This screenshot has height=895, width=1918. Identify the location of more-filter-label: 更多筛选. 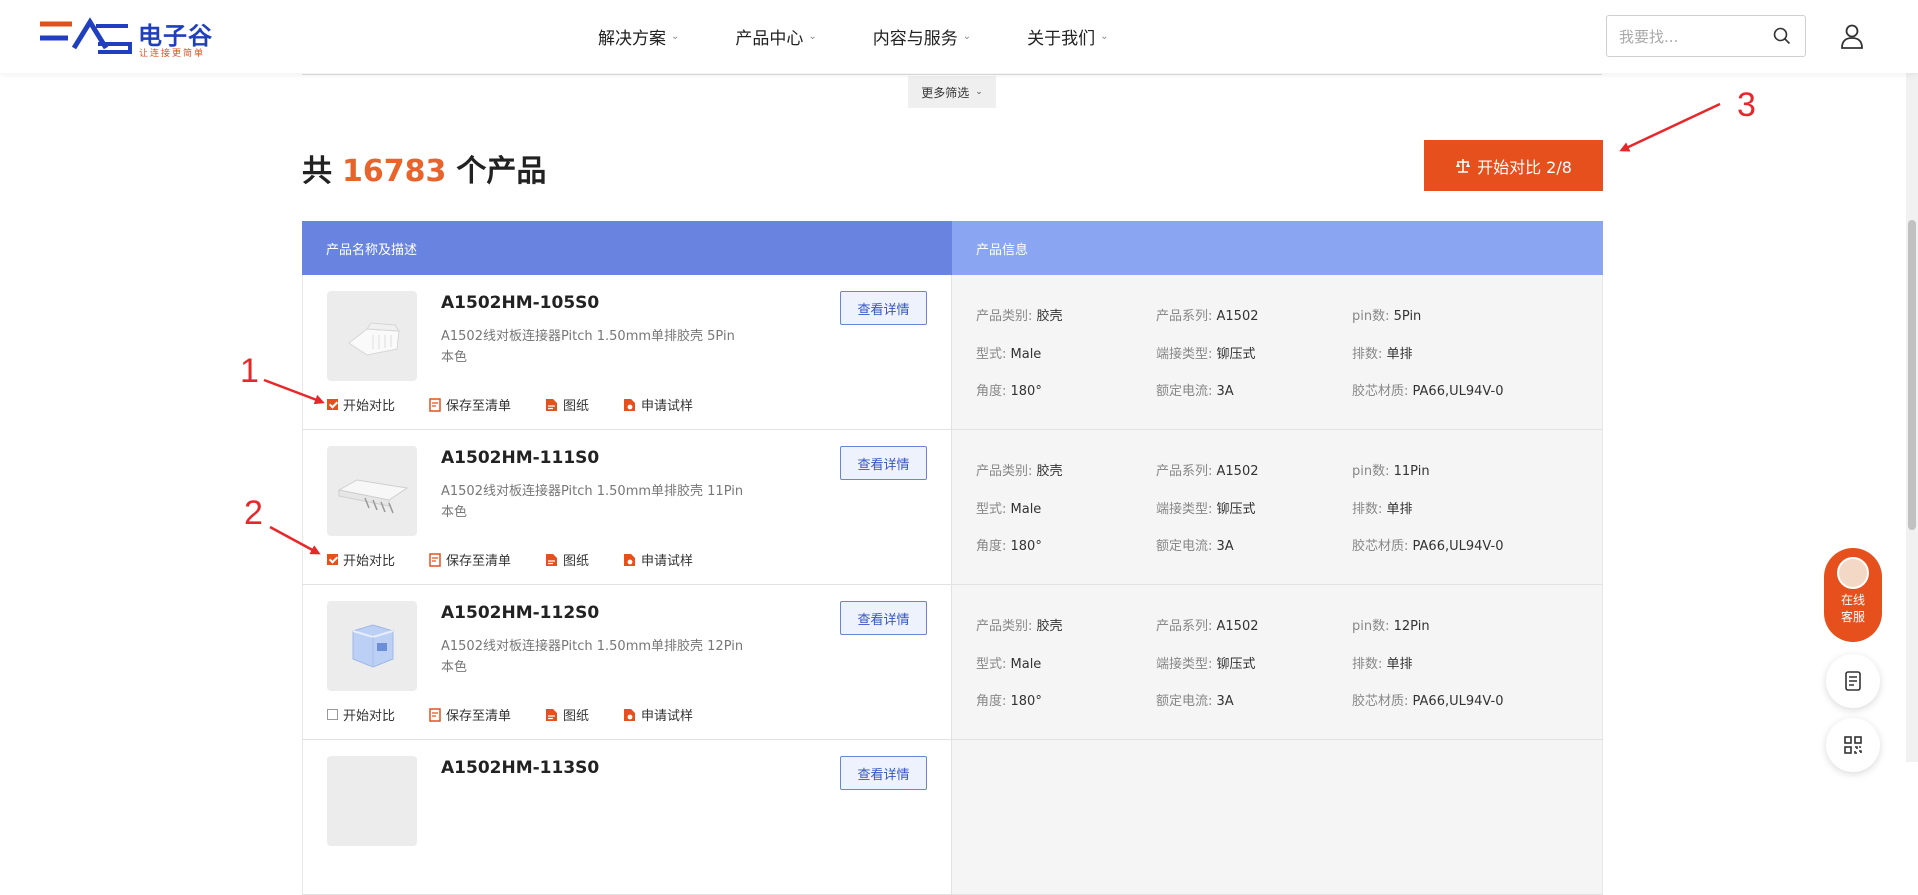
(945, 92).